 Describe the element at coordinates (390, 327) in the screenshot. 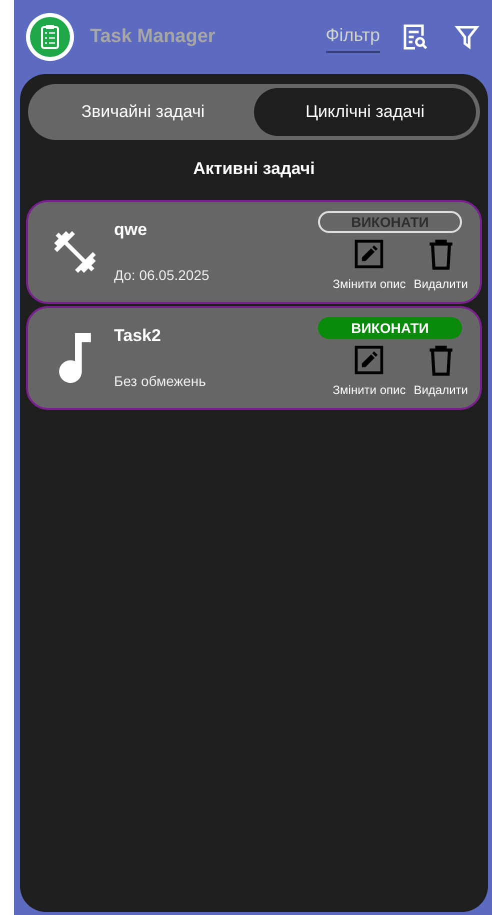

I see `complete-button: ВИКОНАТИ` at that location.